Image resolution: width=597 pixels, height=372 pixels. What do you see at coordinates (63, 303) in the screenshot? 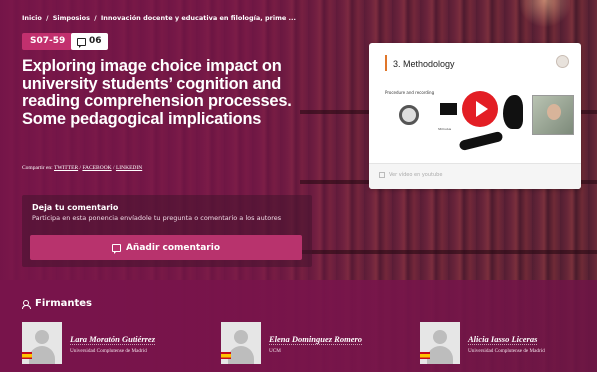
I see `signers-title-label: Firmantes` at bounding box center [63, 303].